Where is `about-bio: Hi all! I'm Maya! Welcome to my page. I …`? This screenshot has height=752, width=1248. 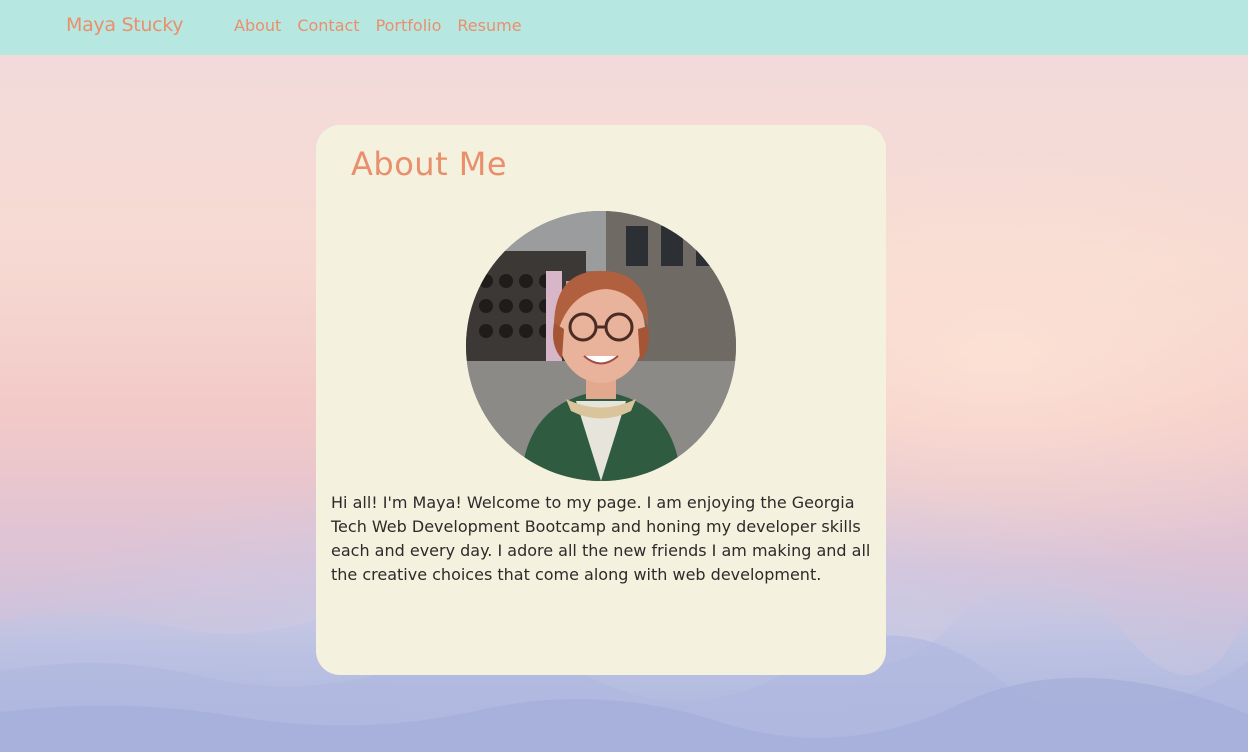
about-bio: Hi all! I'm Maya! Welcome to my page. I … is located at coordinates (601, 538).